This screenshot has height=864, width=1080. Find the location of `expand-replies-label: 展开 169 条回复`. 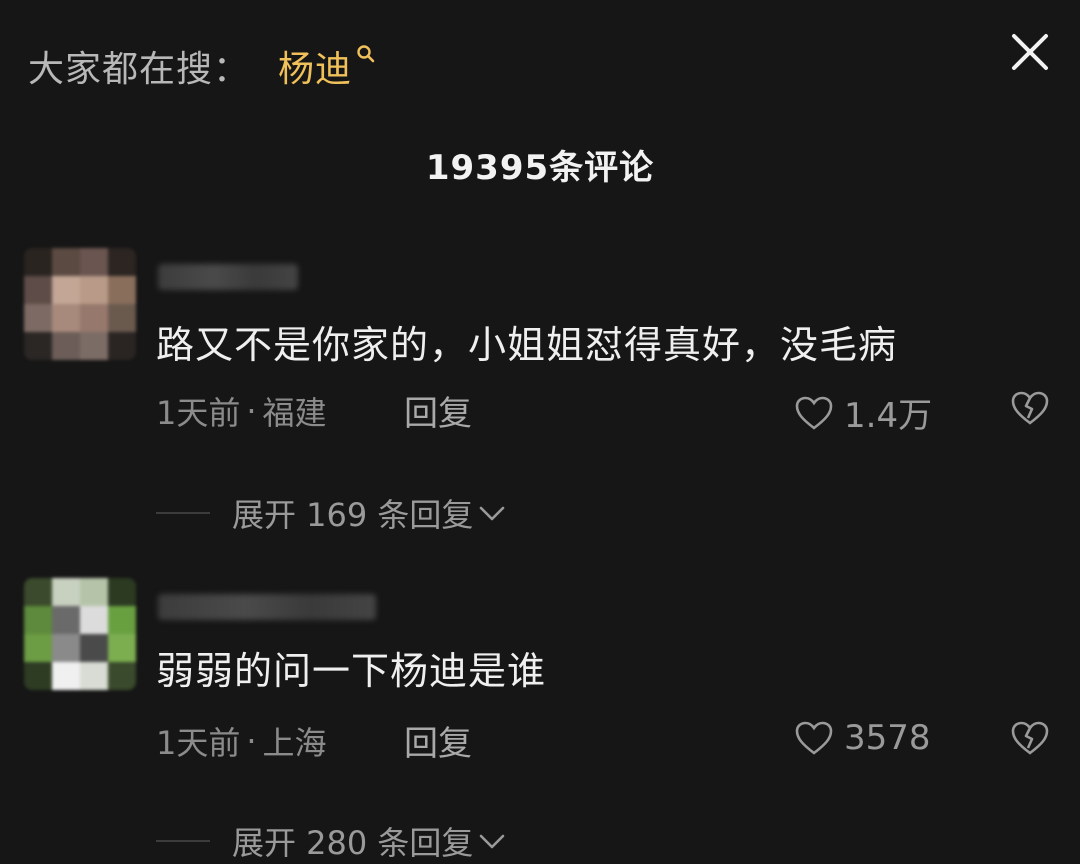

expand-replies-label: 展开 169 条回复 is located at coordinates (353, 515).